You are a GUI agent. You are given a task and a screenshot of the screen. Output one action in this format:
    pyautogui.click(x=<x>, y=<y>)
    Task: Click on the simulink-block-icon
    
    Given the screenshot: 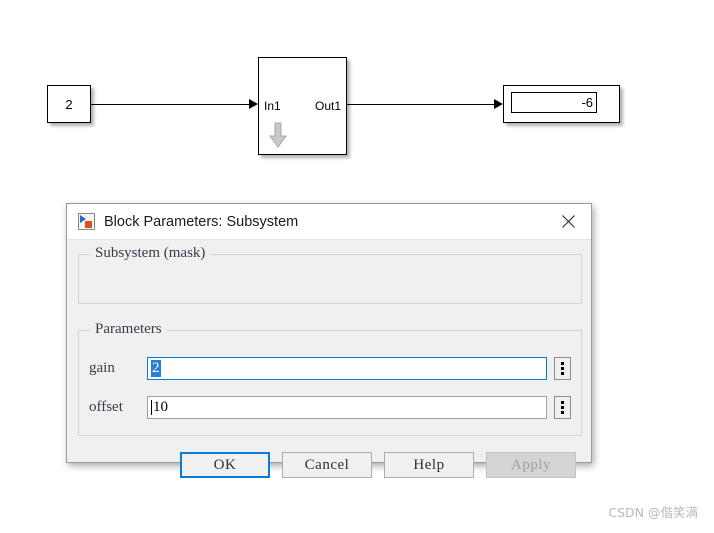 What is the action you would take?
    pyautogui.click(x=86, y=221)
    